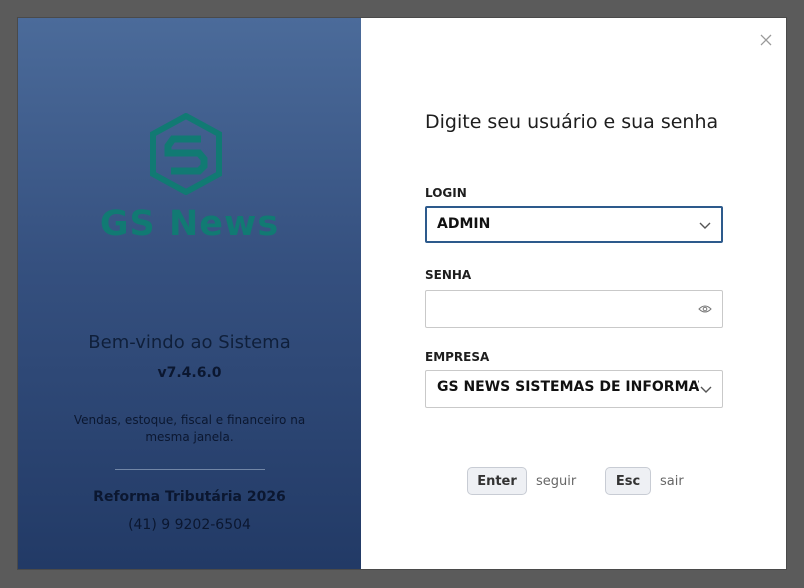  What do you see at coordinates (556, 481) in the screenshot?
I see `enter-hint: seguir` at bounding box center [556, 481].